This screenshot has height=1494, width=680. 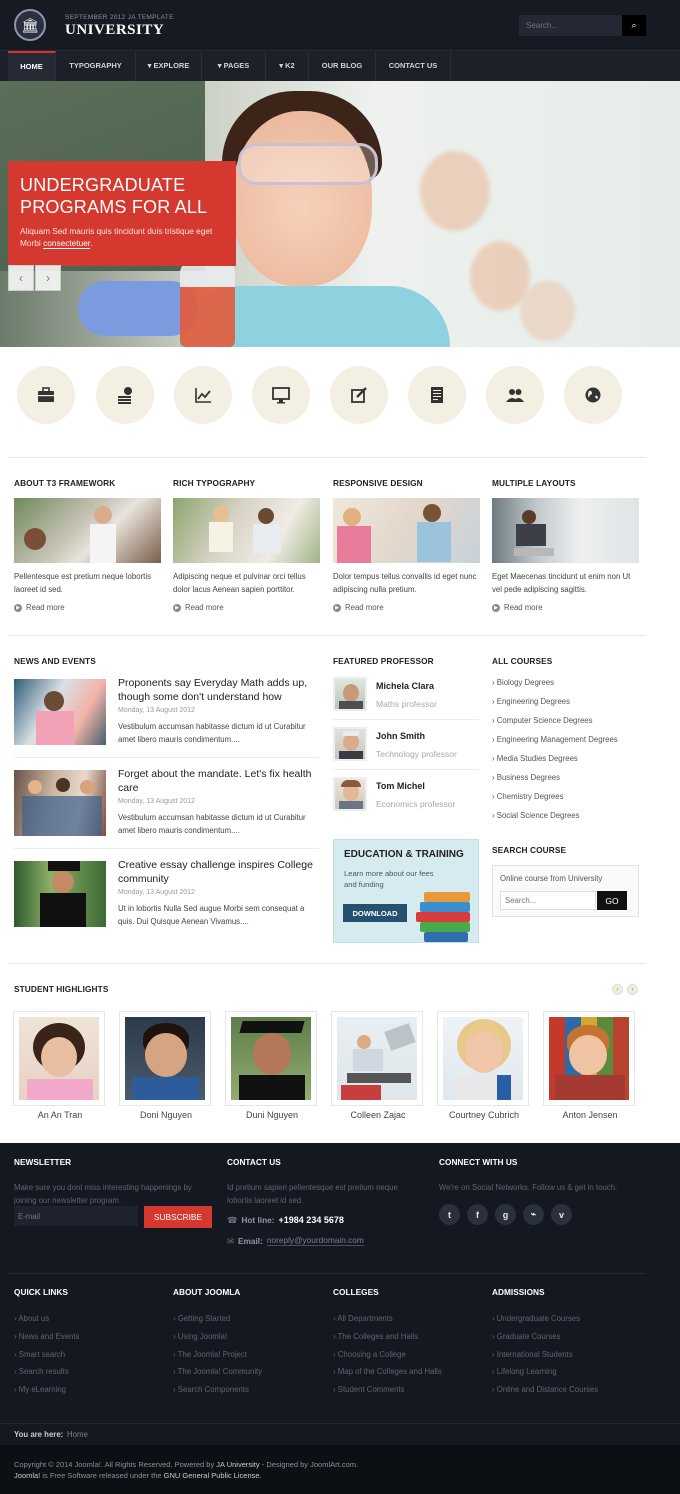 What do you see at coordinates (46, 1336) in the screenshot?
I see `footer-link: › News and Events` at bounding box center [46, 1336].